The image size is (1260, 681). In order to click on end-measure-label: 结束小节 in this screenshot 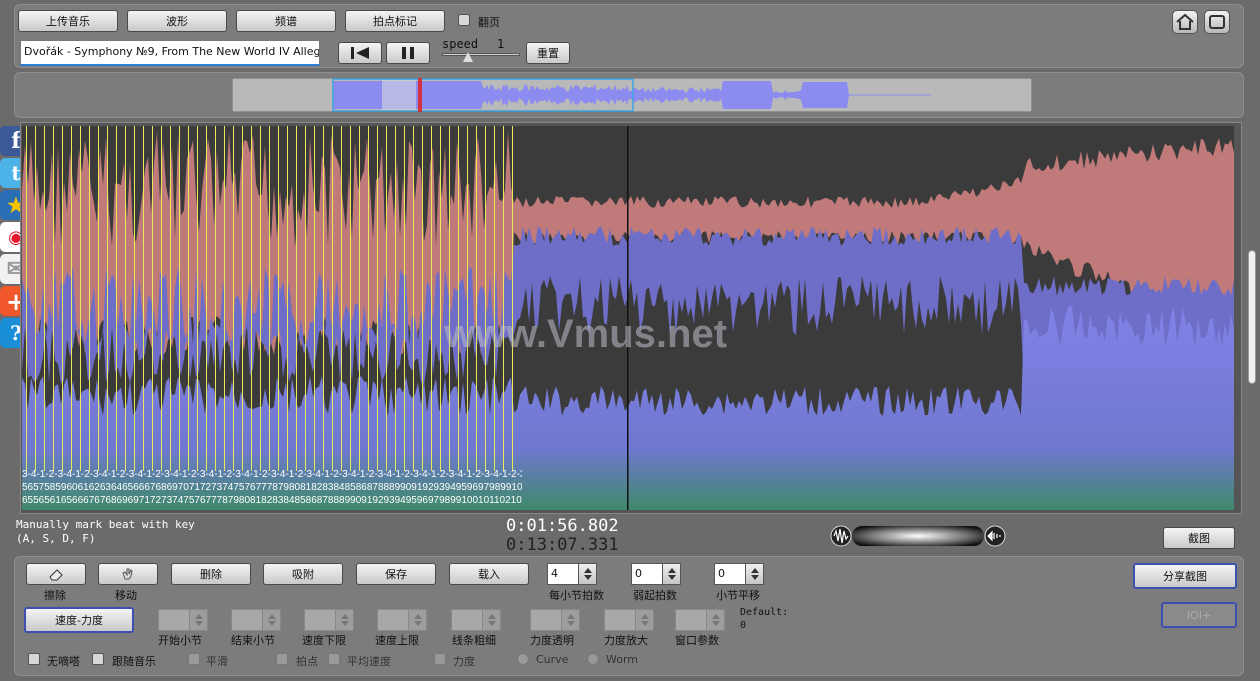, I will do `click(253, 640)`.